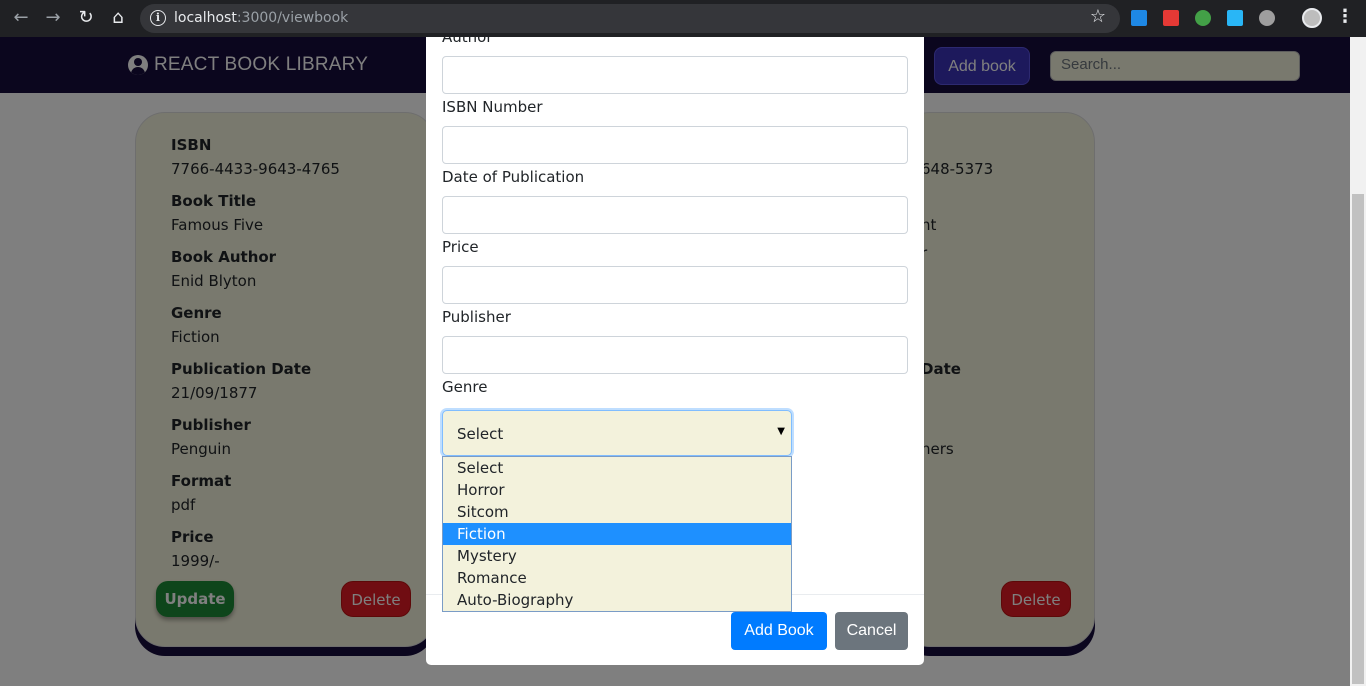  I want to click on genre-select-value: Select, so click(480, 434).